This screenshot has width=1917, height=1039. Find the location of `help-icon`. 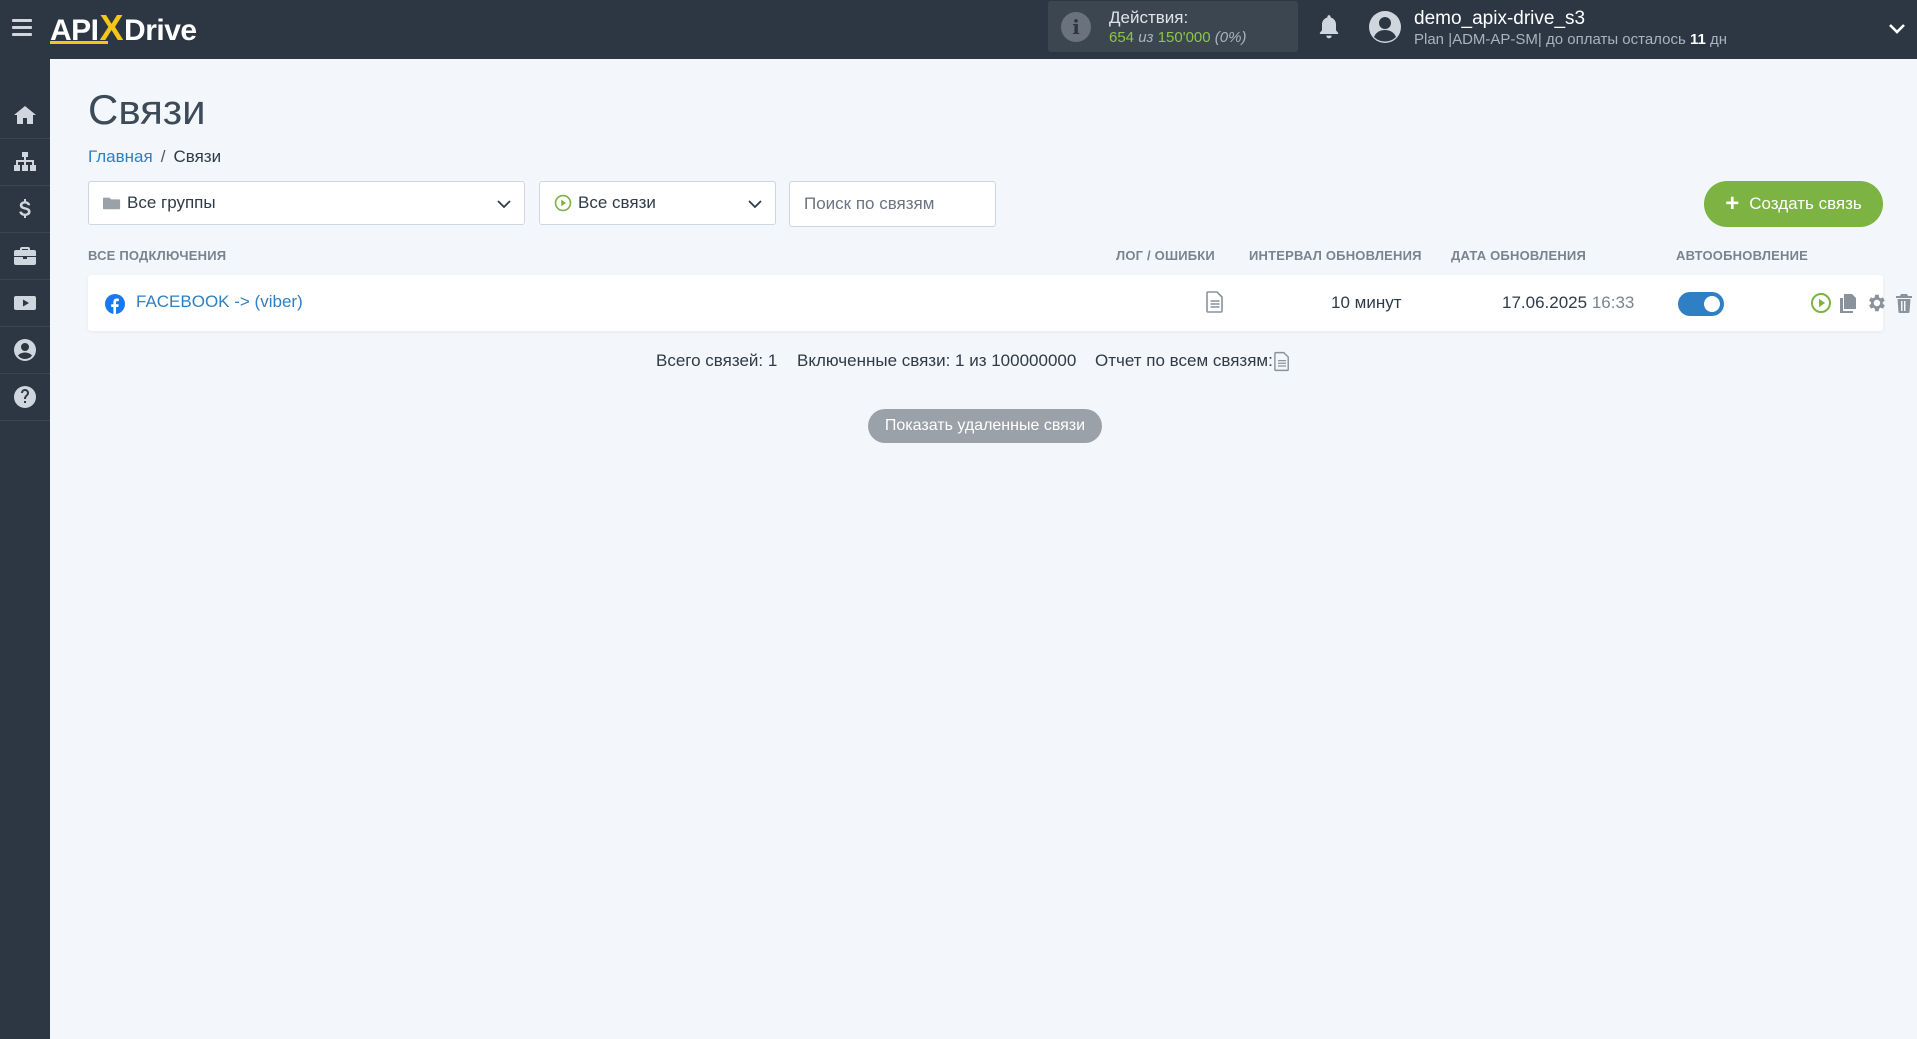

help-icon is located at coordinates (25, 397).